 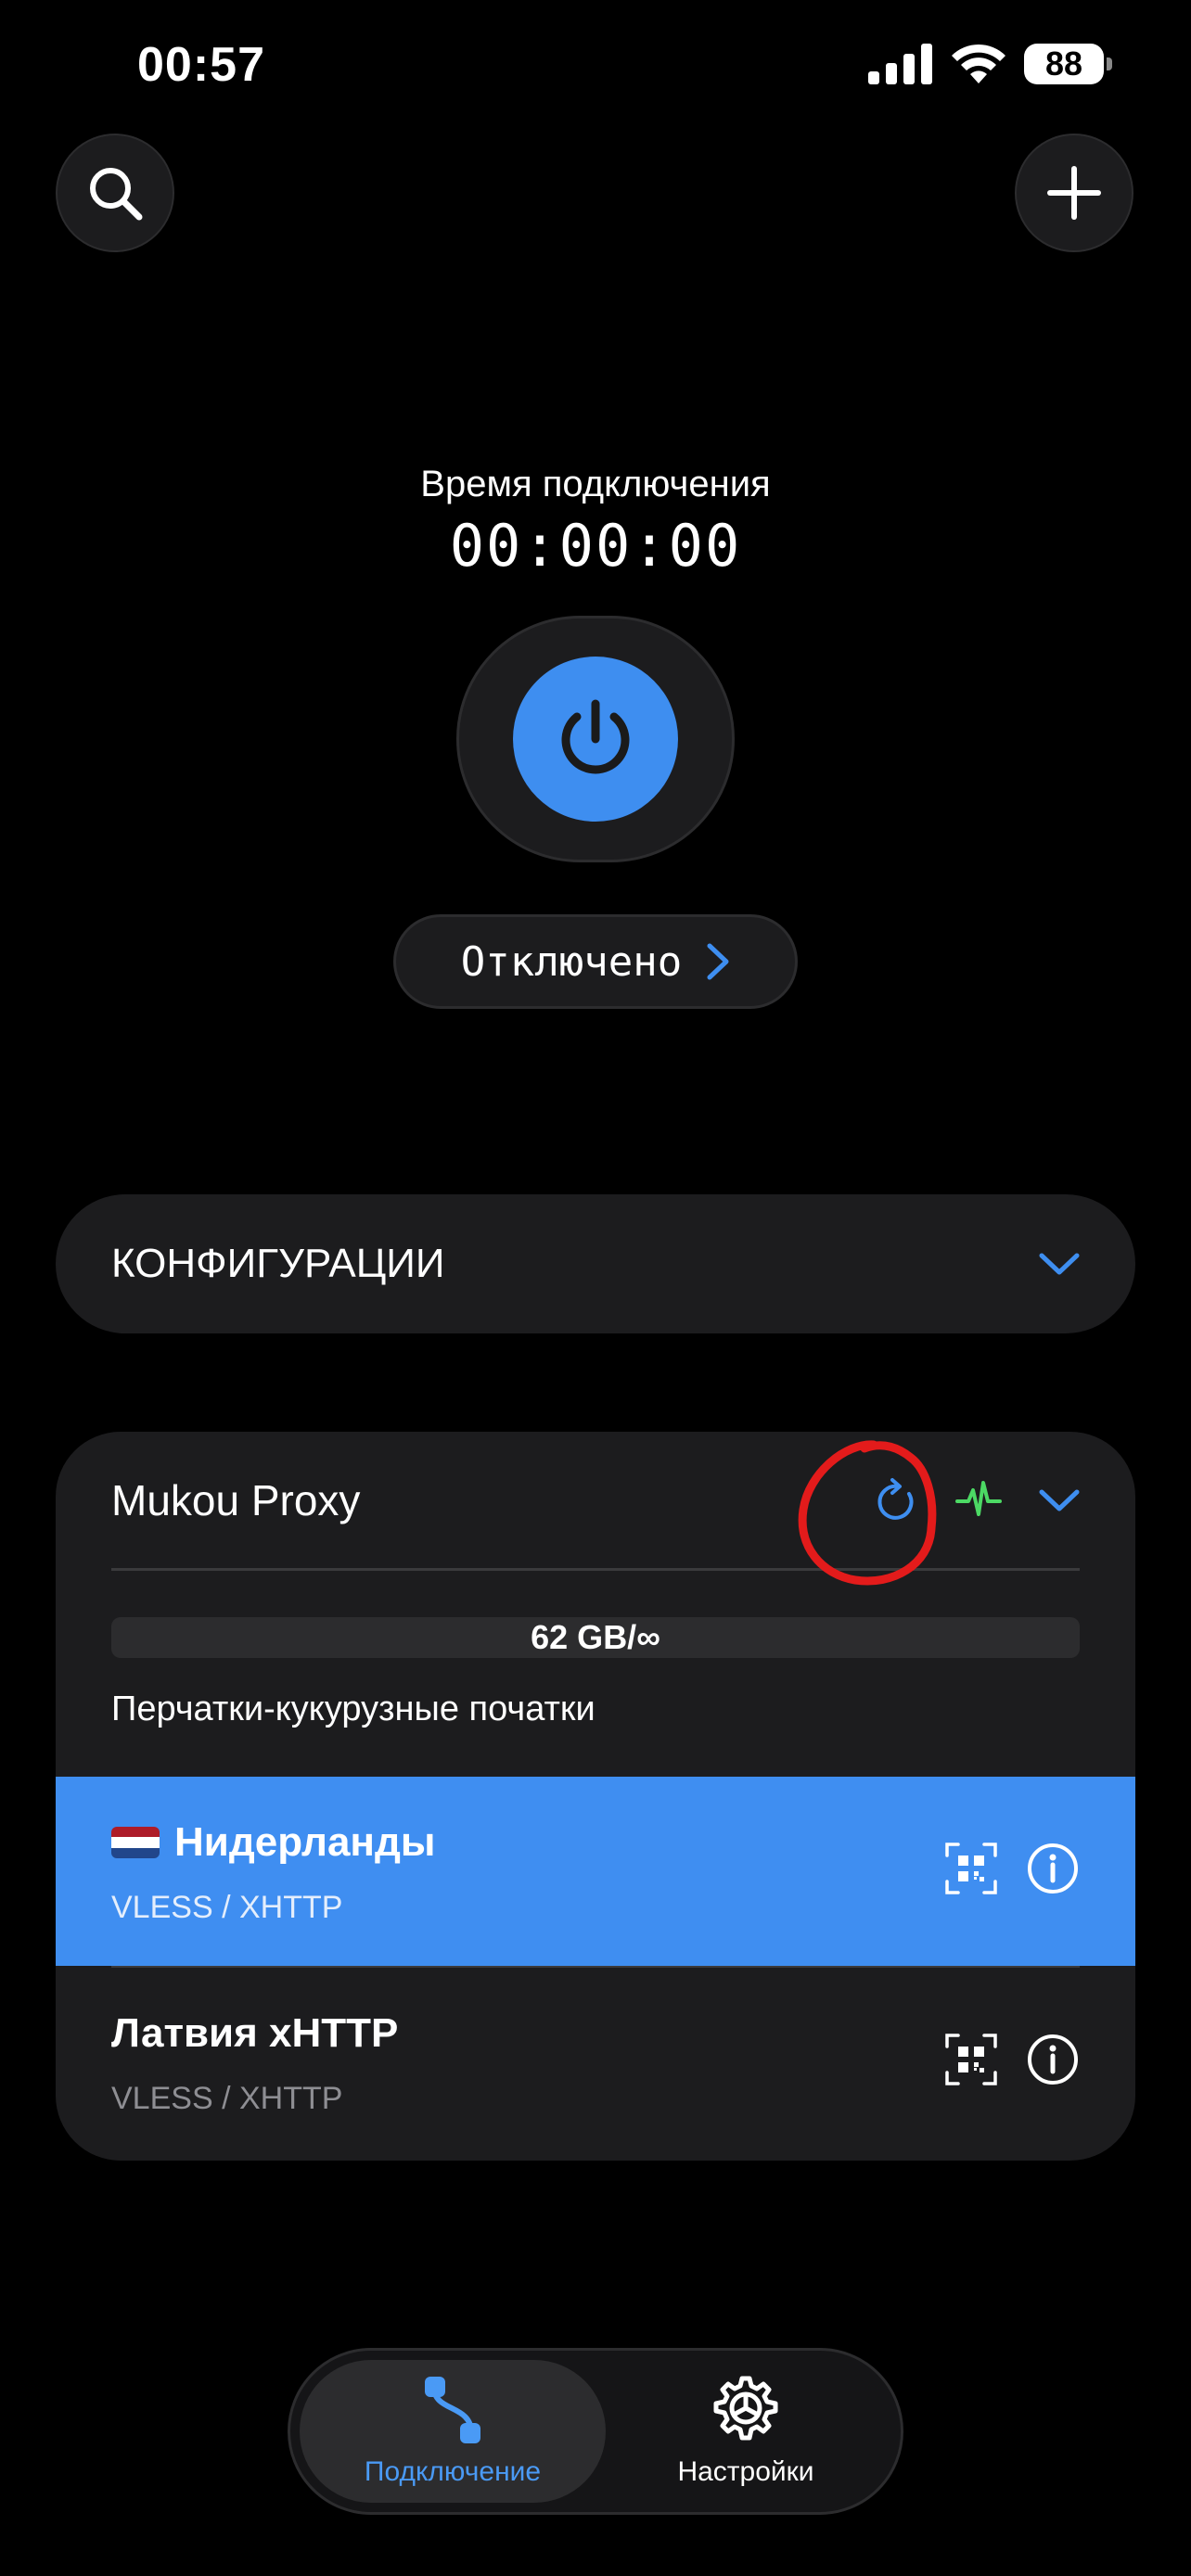 What do you see at coordinates (978, 64) in the screenshot?
I see `wifi-icon` at bounding box center [978, 64].